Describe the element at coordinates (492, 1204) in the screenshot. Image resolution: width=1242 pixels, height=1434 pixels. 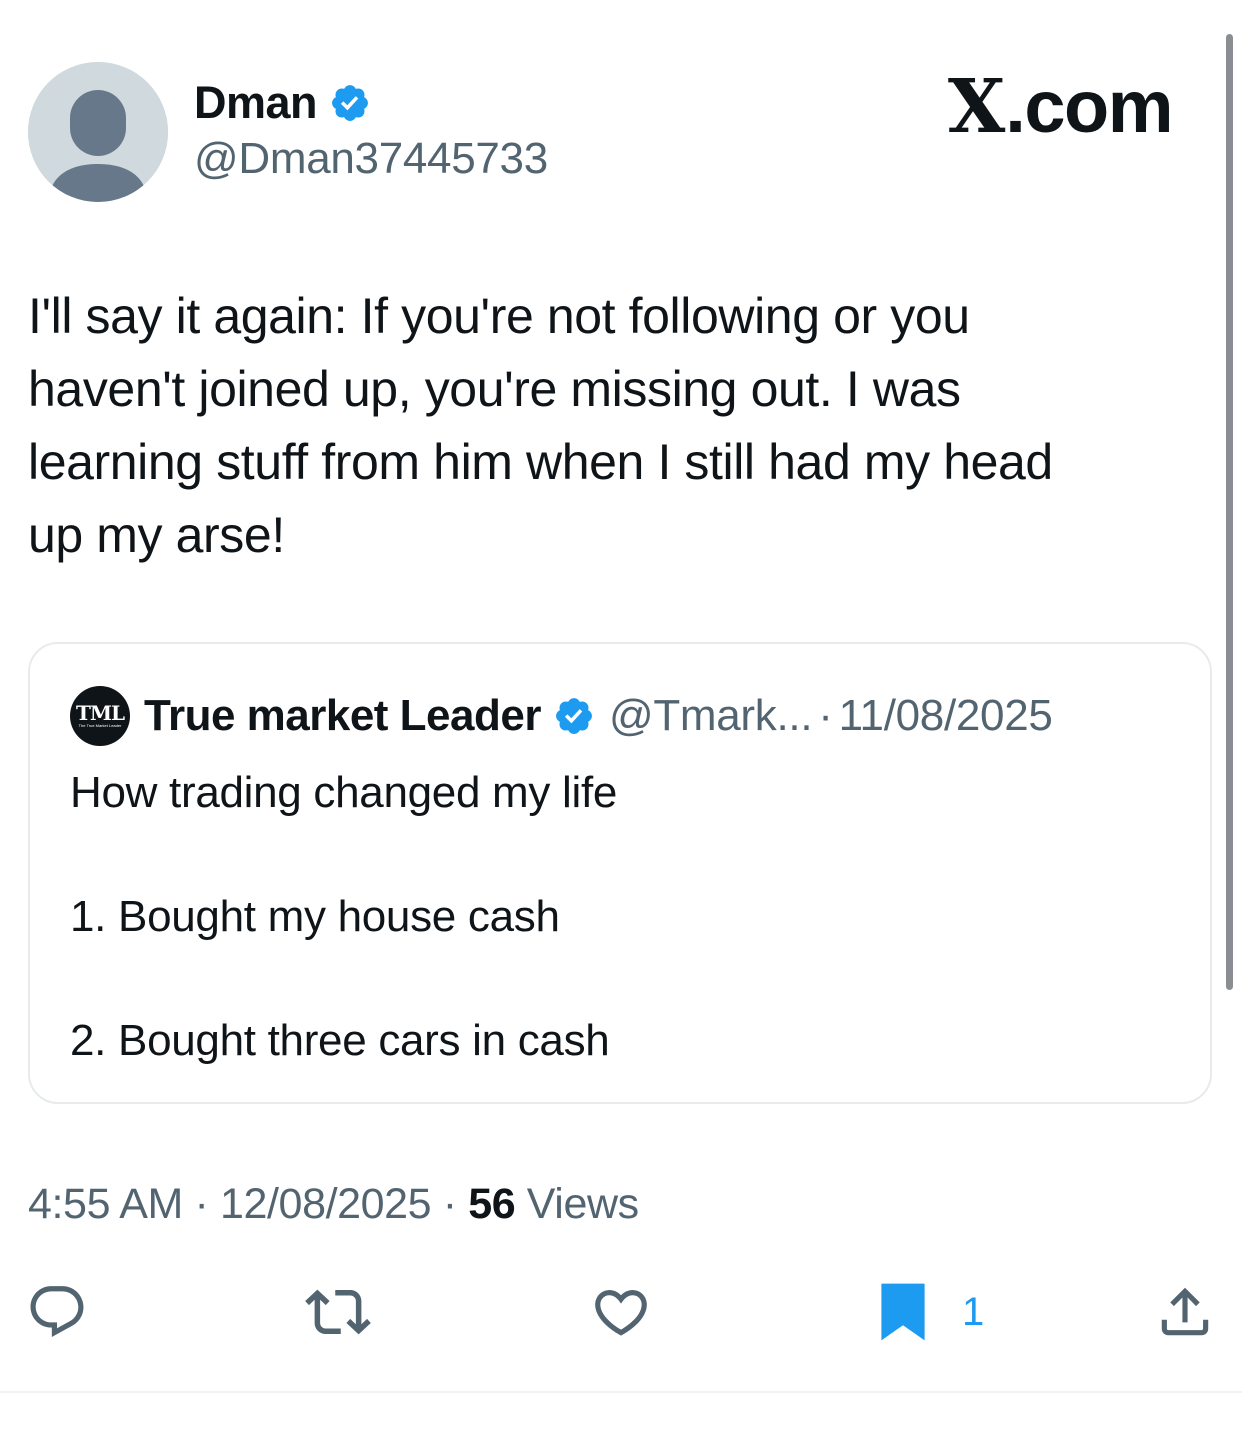
I see `views-count: 56` at that location.